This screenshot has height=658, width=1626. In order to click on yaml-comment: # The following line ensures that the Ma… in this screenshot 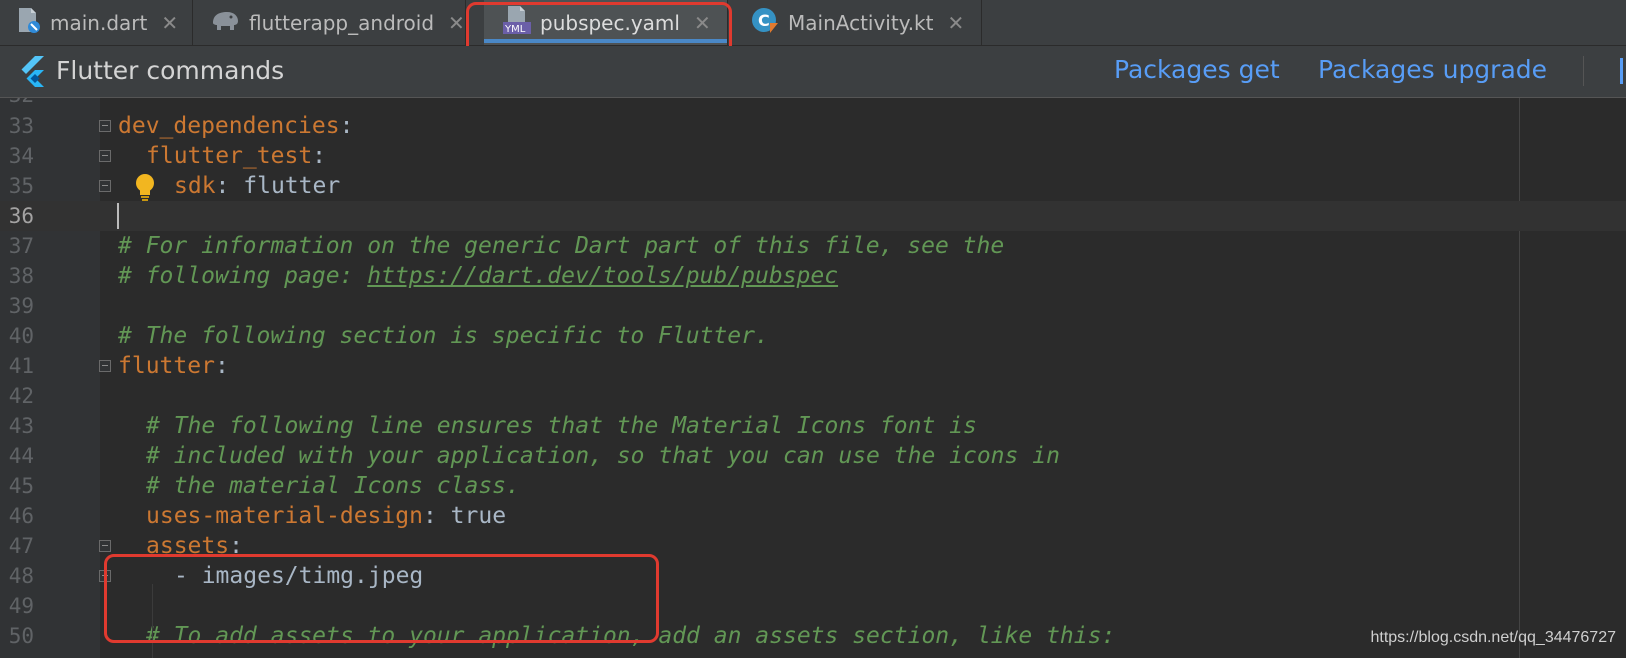, I will do `click(561, 426)`.